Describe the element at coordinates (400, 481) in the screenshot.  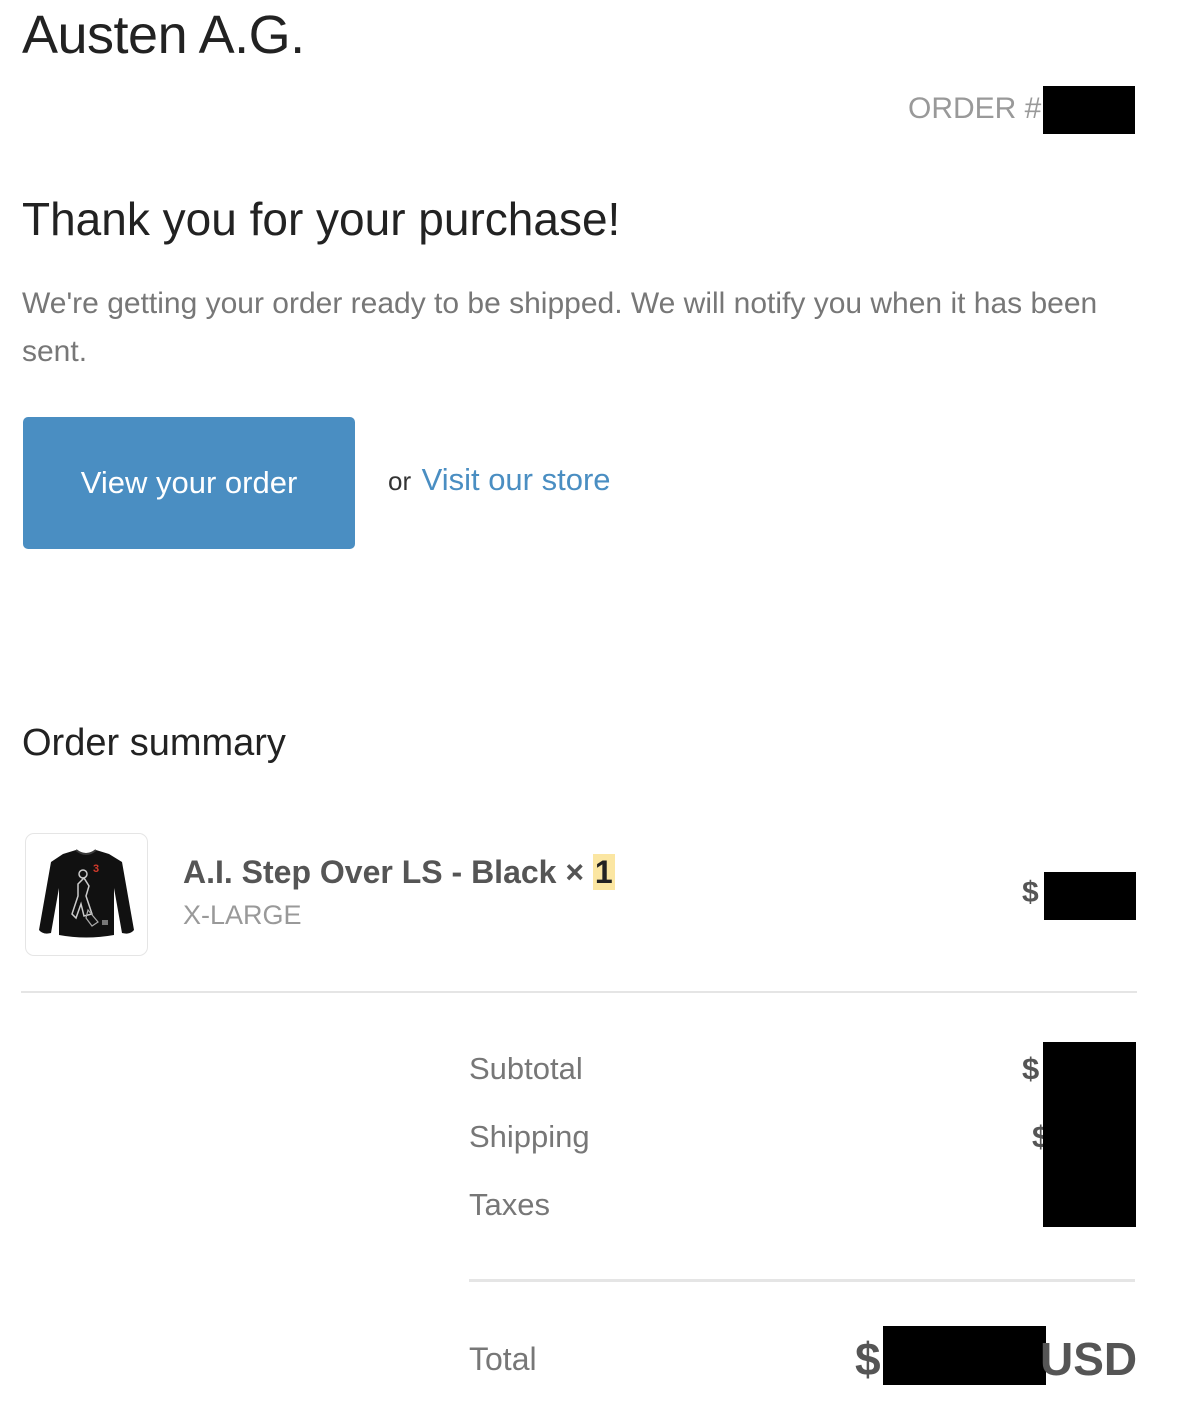
I see `or-text: or` at that location.